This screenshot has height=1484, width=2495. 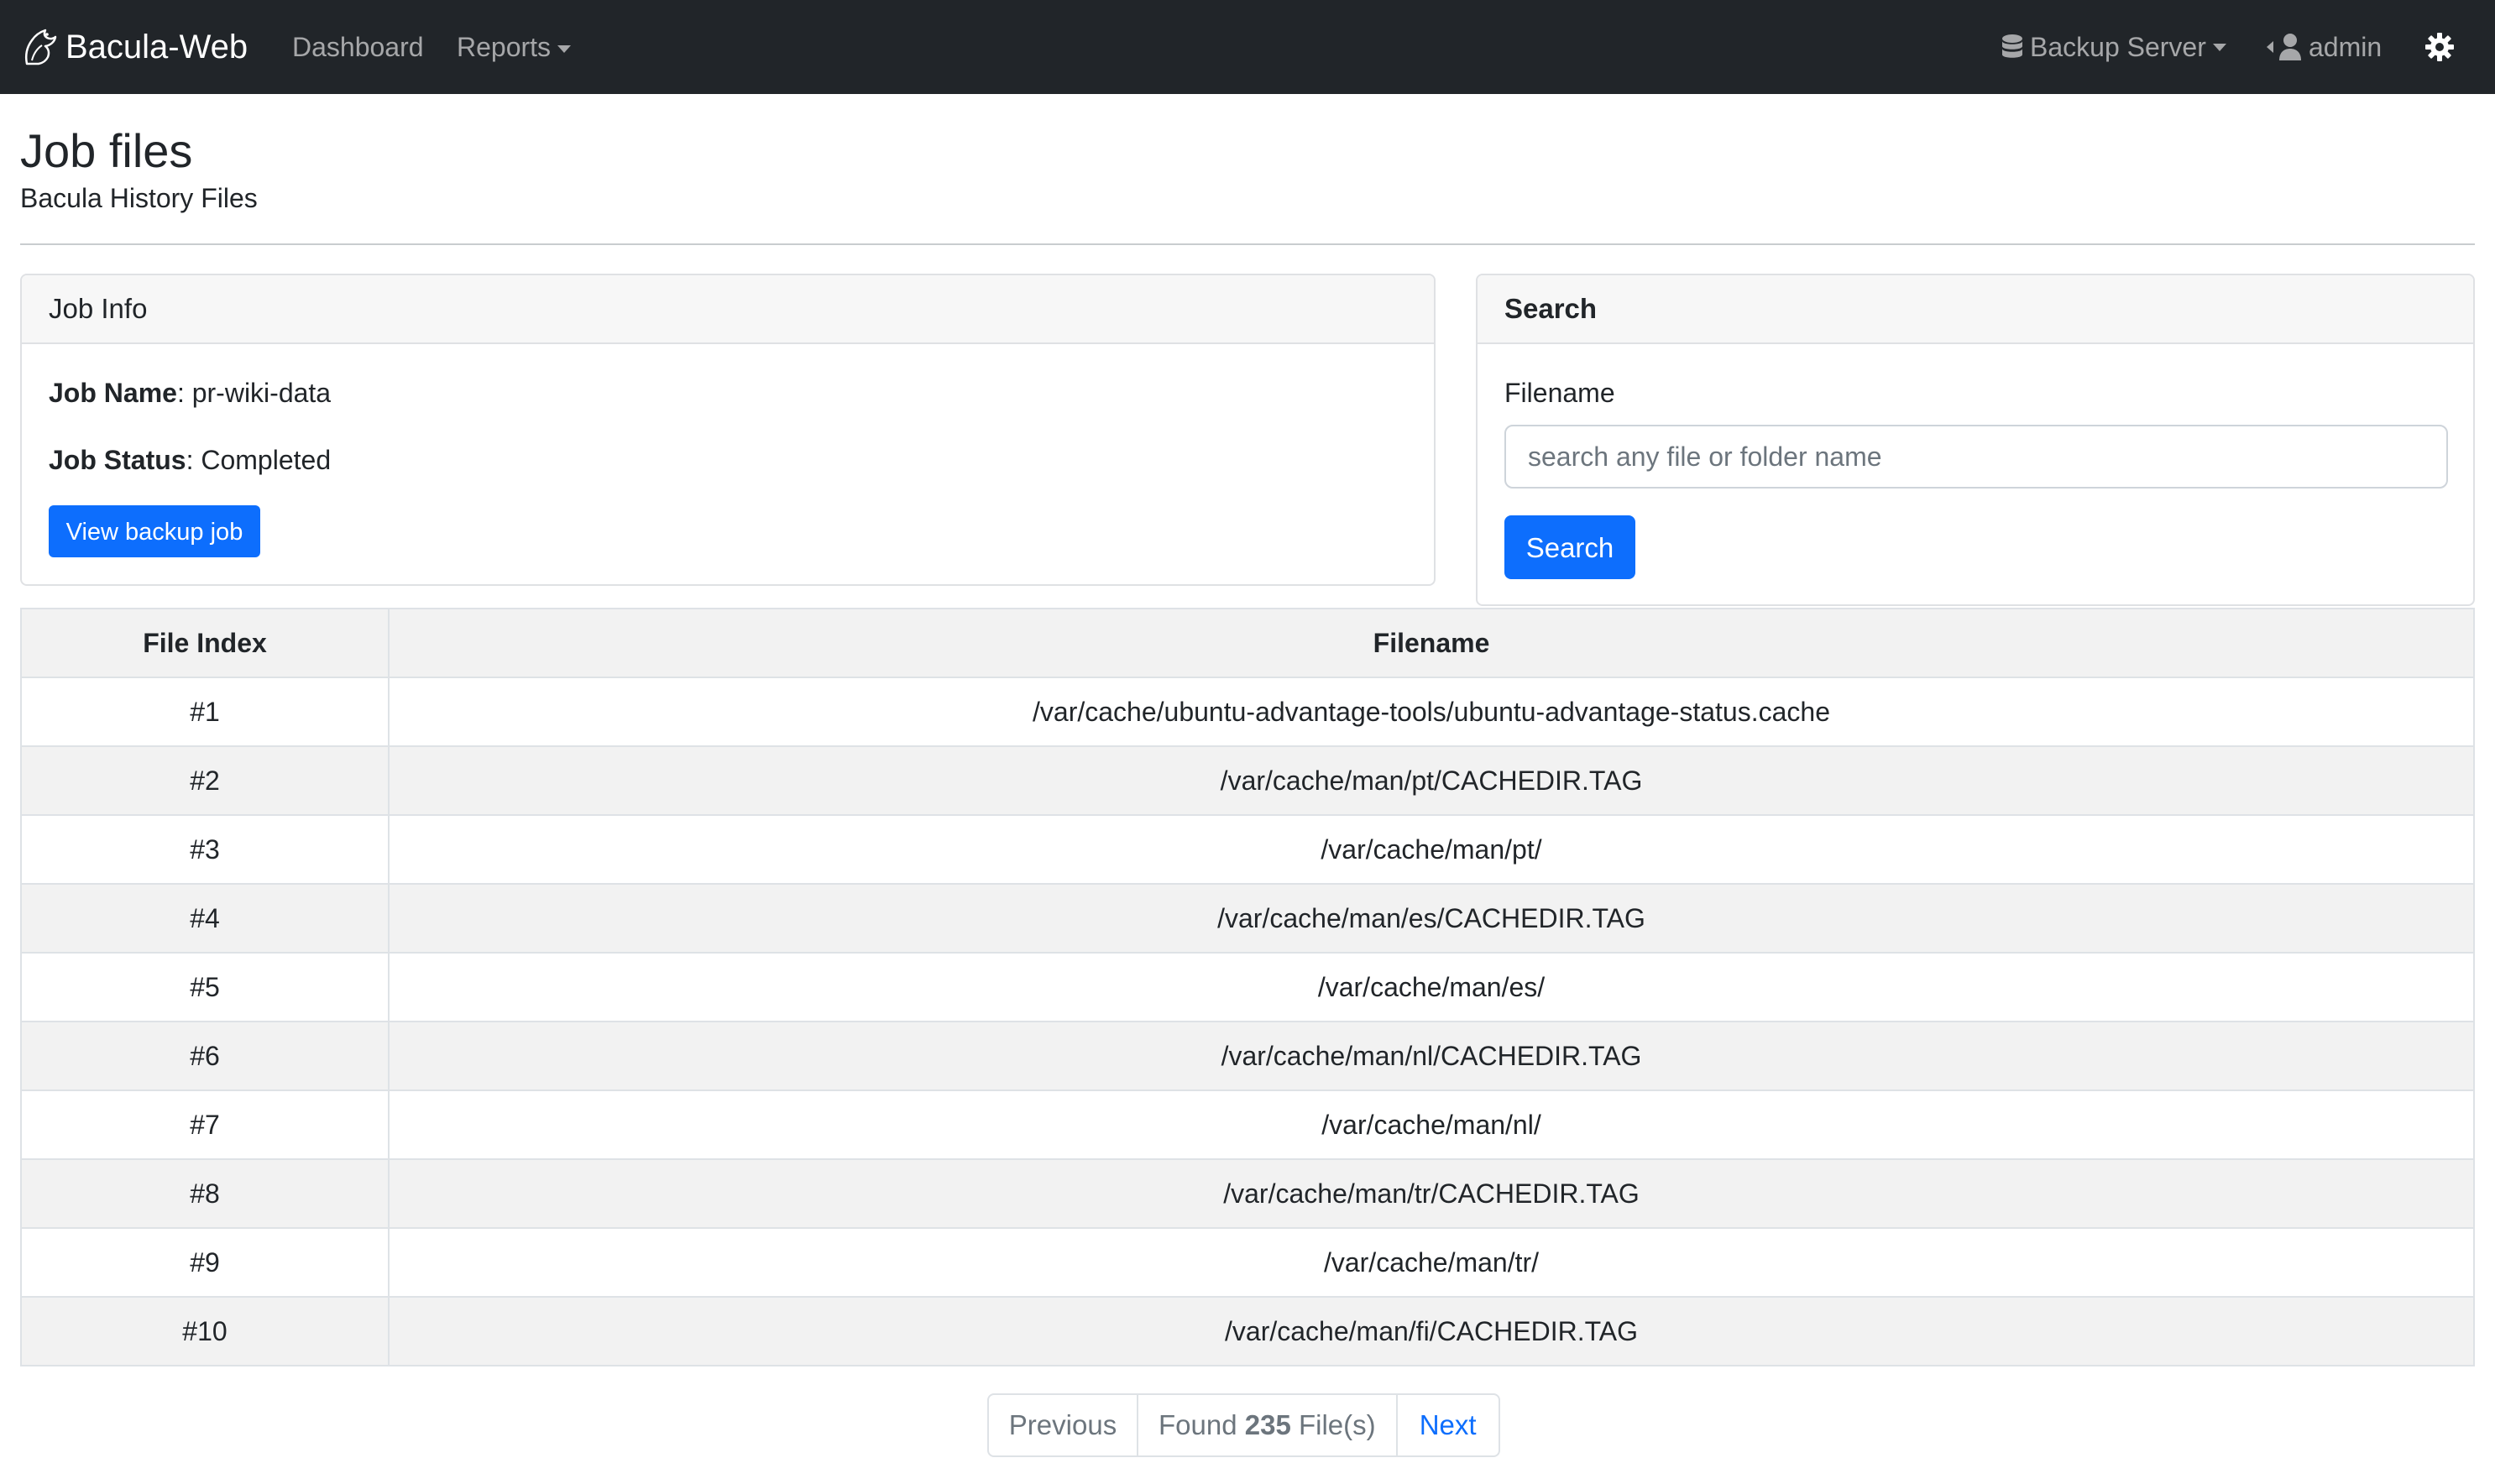 What do you see at coordinates (358, 47) in the screenshot?
I see `nav-dashboard: Dashboard` at bounding box center [358, 47].